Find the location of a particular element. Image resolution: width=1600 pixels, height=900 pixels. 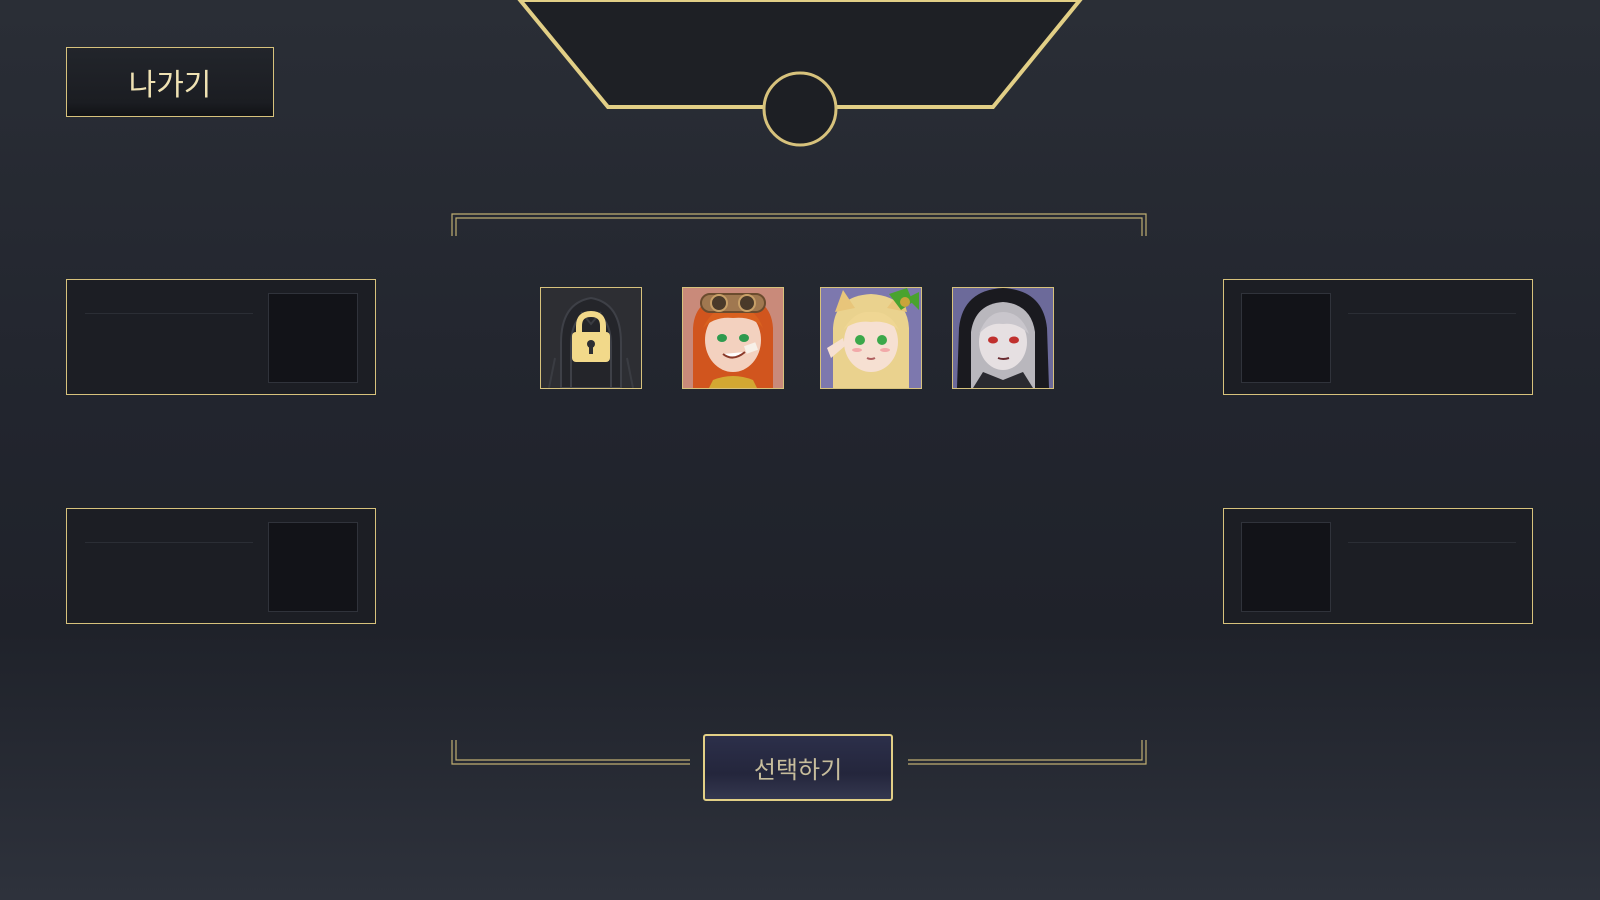

character-portrait-red-hair is located at coordinates (733, 338).